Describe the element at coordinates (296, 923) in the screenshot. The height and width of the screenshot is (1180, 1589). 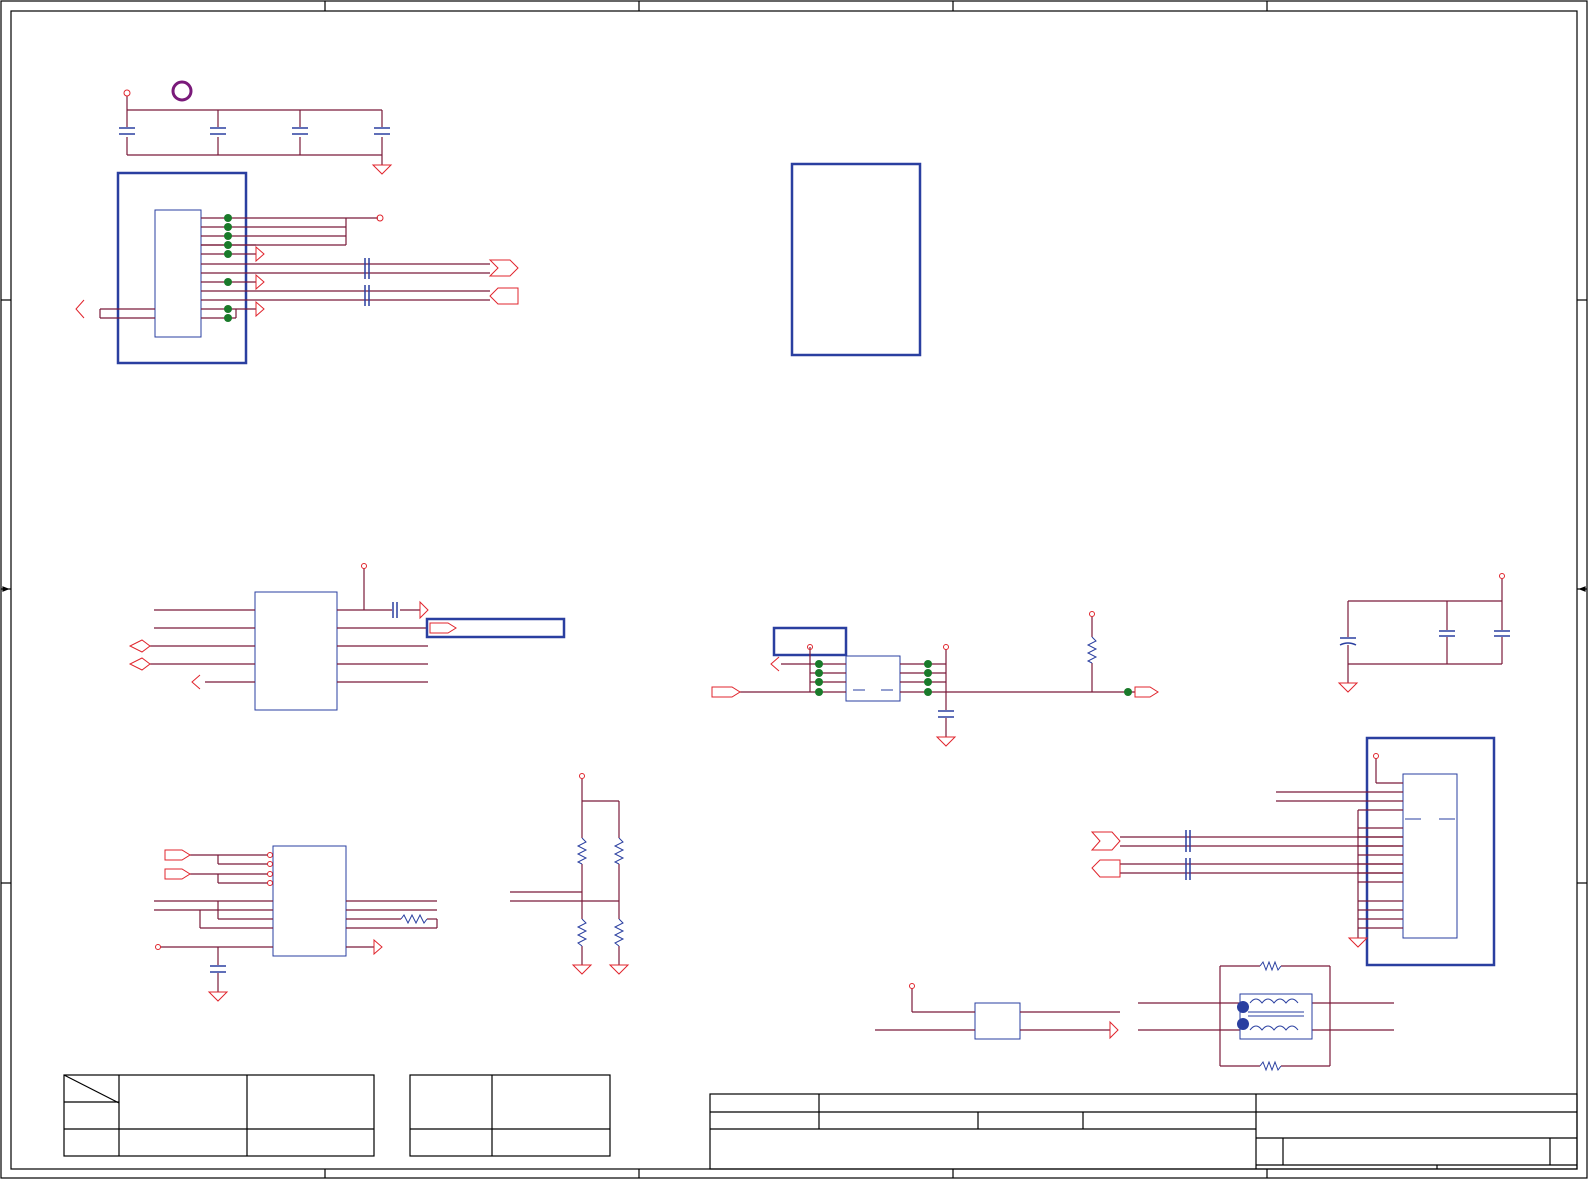
I see `ic-lower-left` at that location.